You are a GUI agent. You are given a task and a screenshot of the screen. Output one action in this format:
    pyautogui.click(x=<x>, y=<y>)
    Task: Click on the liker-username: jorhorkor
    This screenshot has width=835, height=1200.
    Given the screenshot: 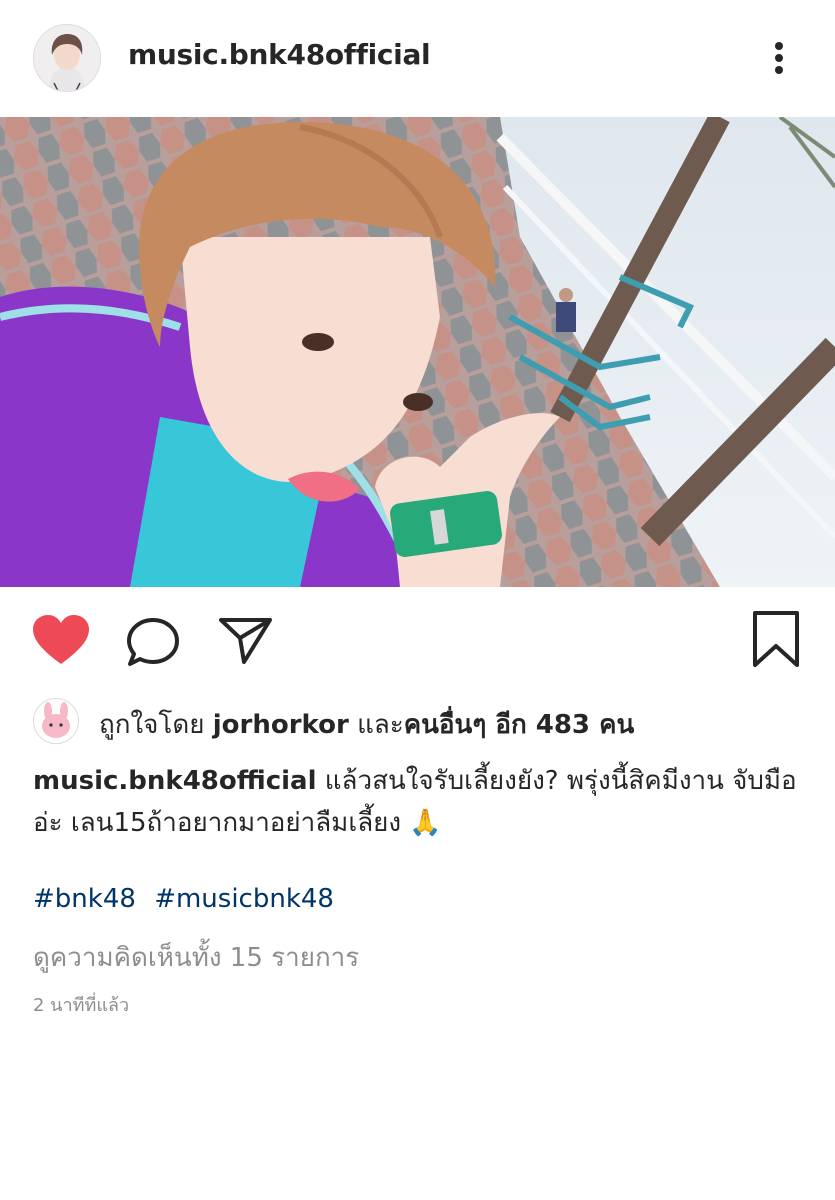 What is the action you would take?
    pyautogui.click(x=281, y=725)
    